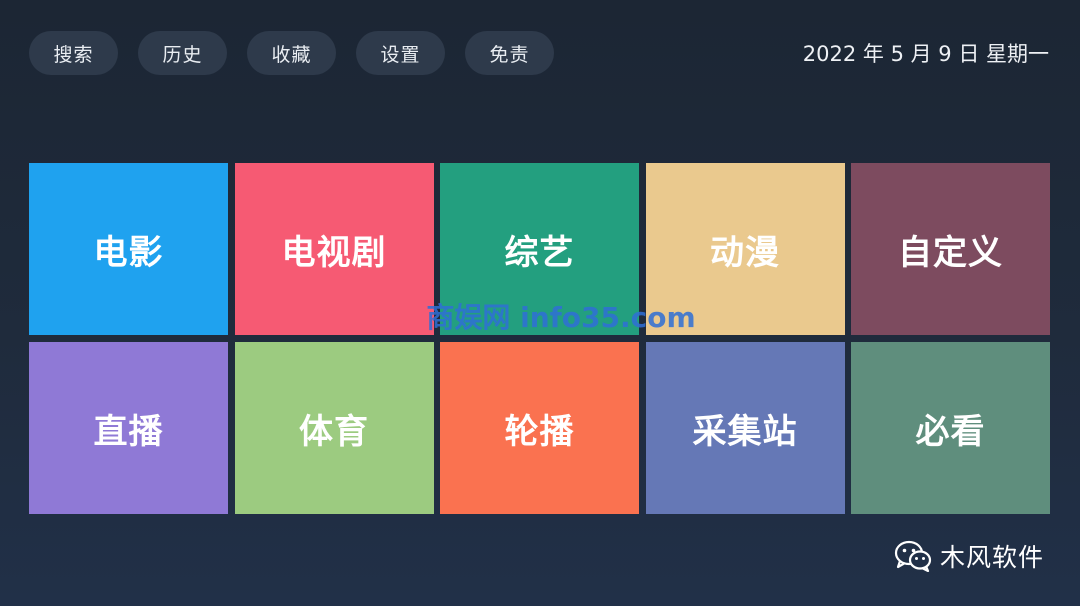 The image size is (1080, 606). What do you see at coordinates (950, 249) in the screenshot?
I see `tile-custom: 自定义` at bounding box center [950, 249].